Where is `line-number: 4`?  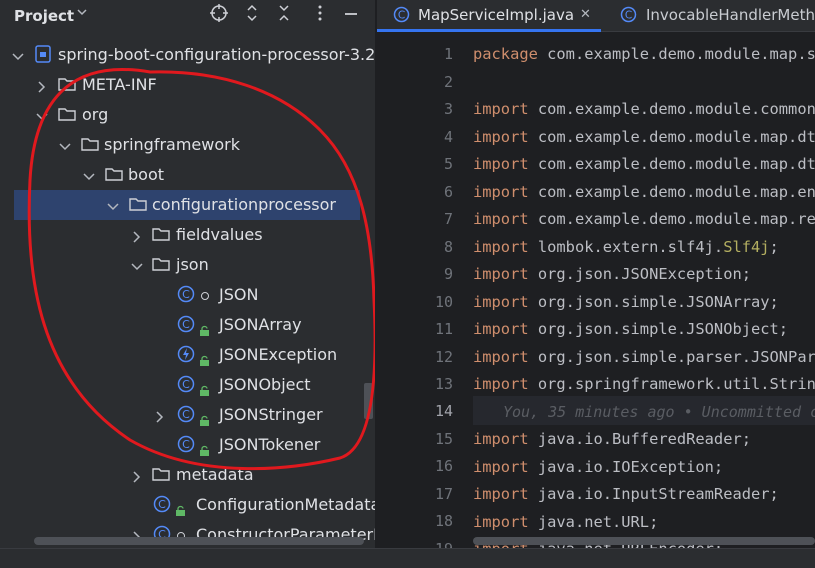
line-number: 4 is located at coordinates (448, 137).